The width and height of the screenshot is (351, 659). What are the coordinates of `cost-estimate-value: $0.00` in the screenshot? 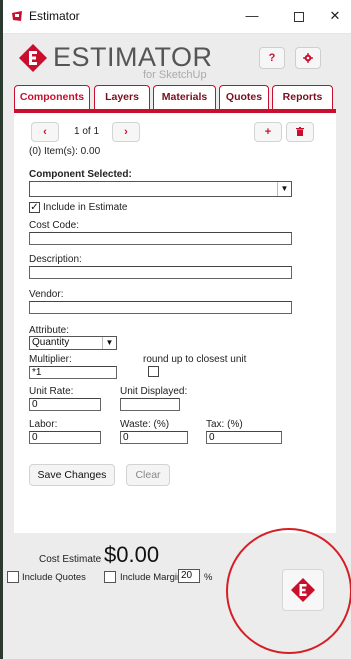 It's located at (132, 554).